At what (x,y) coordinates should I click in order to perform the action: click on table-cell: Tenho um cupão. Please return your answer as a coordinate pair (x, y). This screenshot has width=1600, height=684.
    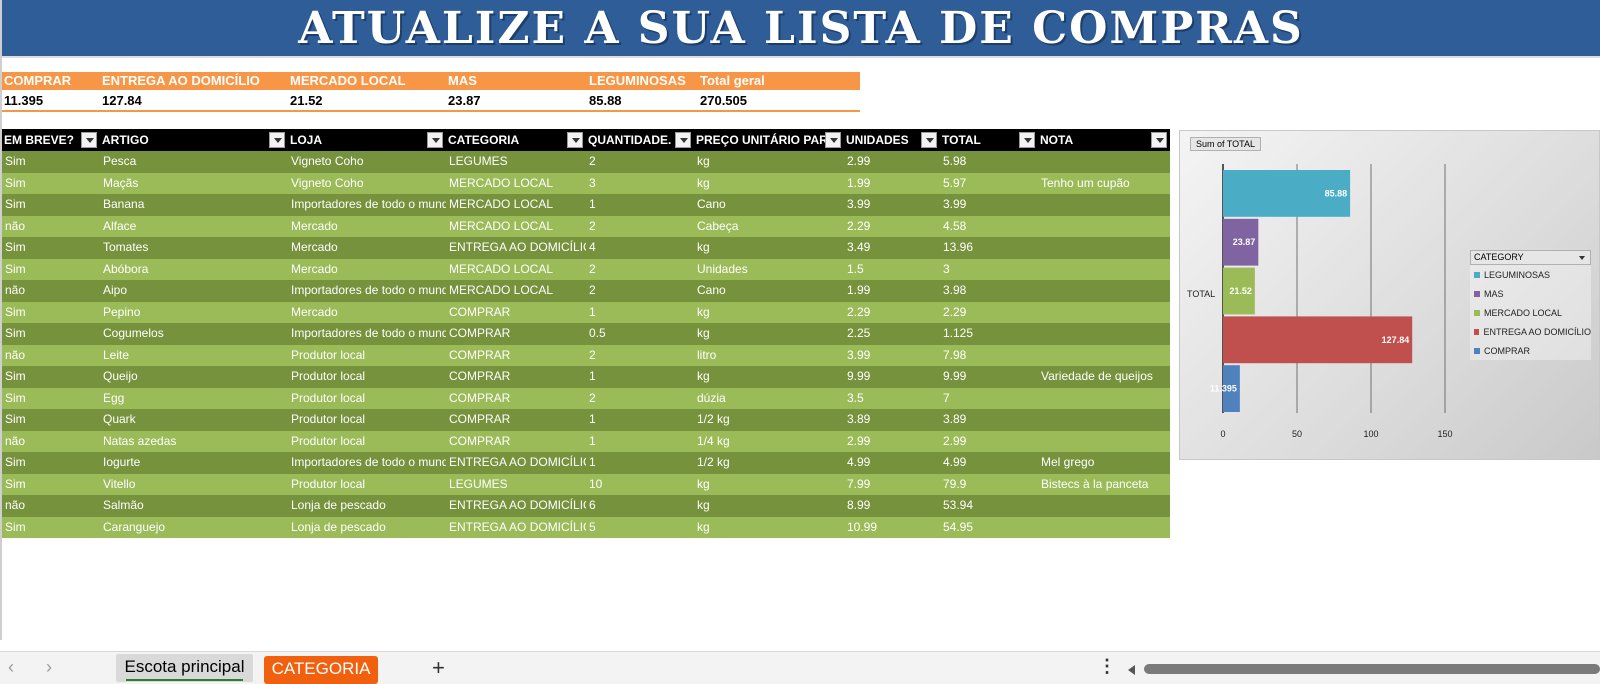
    Looking at the image, I should click on (1104, 184).